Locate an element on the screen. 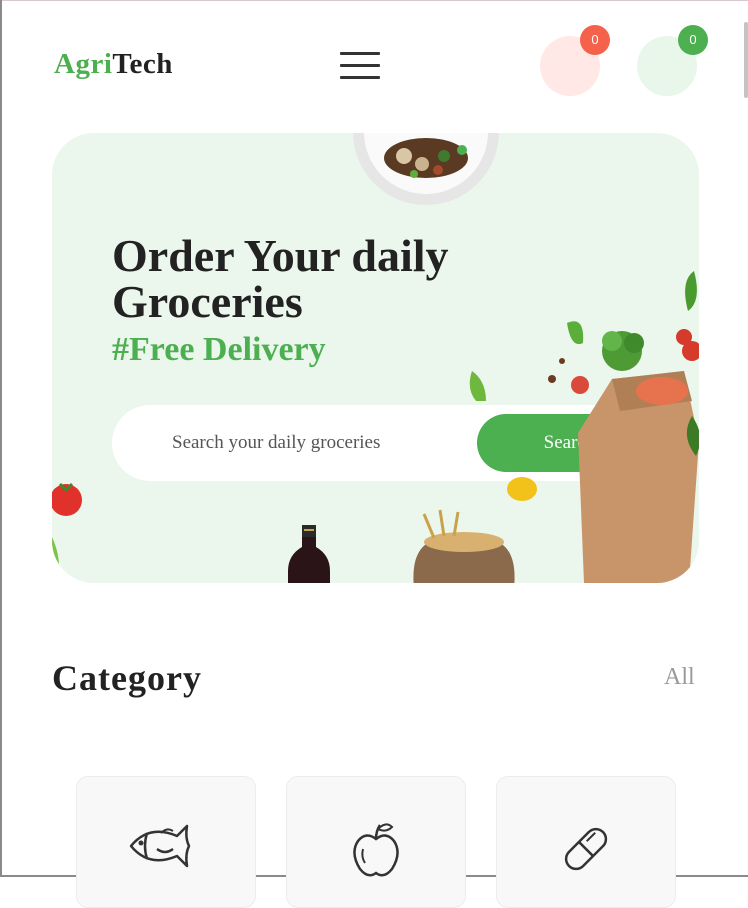 This screenshot has width=748, height=908. category-card-fish is located at coordinates (166, 842).